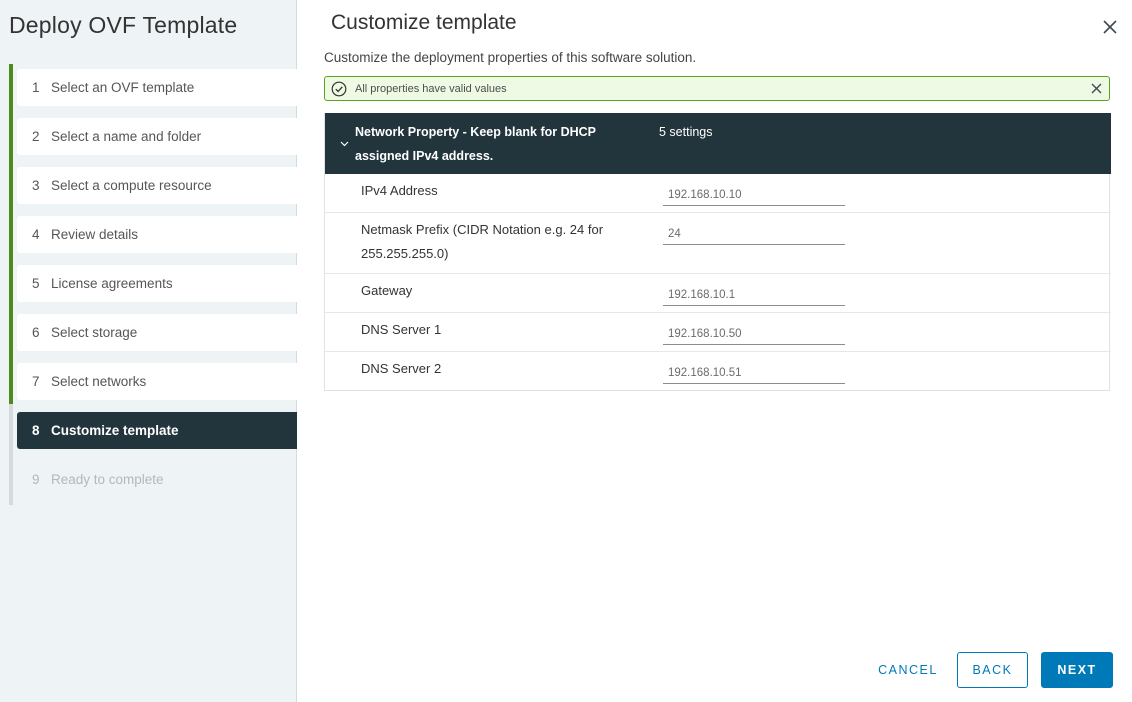  I want to click on step-ready-to-complete: 9 Ready to complete, so click(157, 479).